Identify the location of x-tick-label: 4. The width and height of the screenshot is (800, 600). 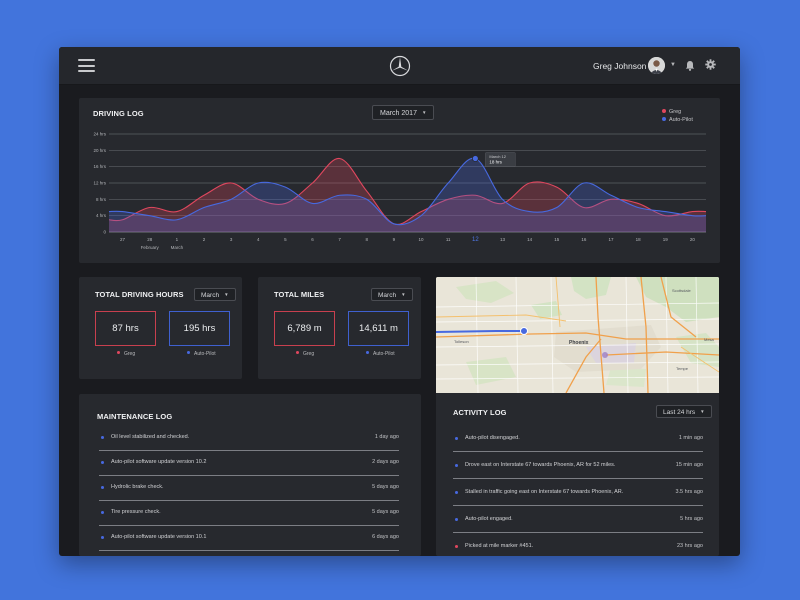
(258, 239).